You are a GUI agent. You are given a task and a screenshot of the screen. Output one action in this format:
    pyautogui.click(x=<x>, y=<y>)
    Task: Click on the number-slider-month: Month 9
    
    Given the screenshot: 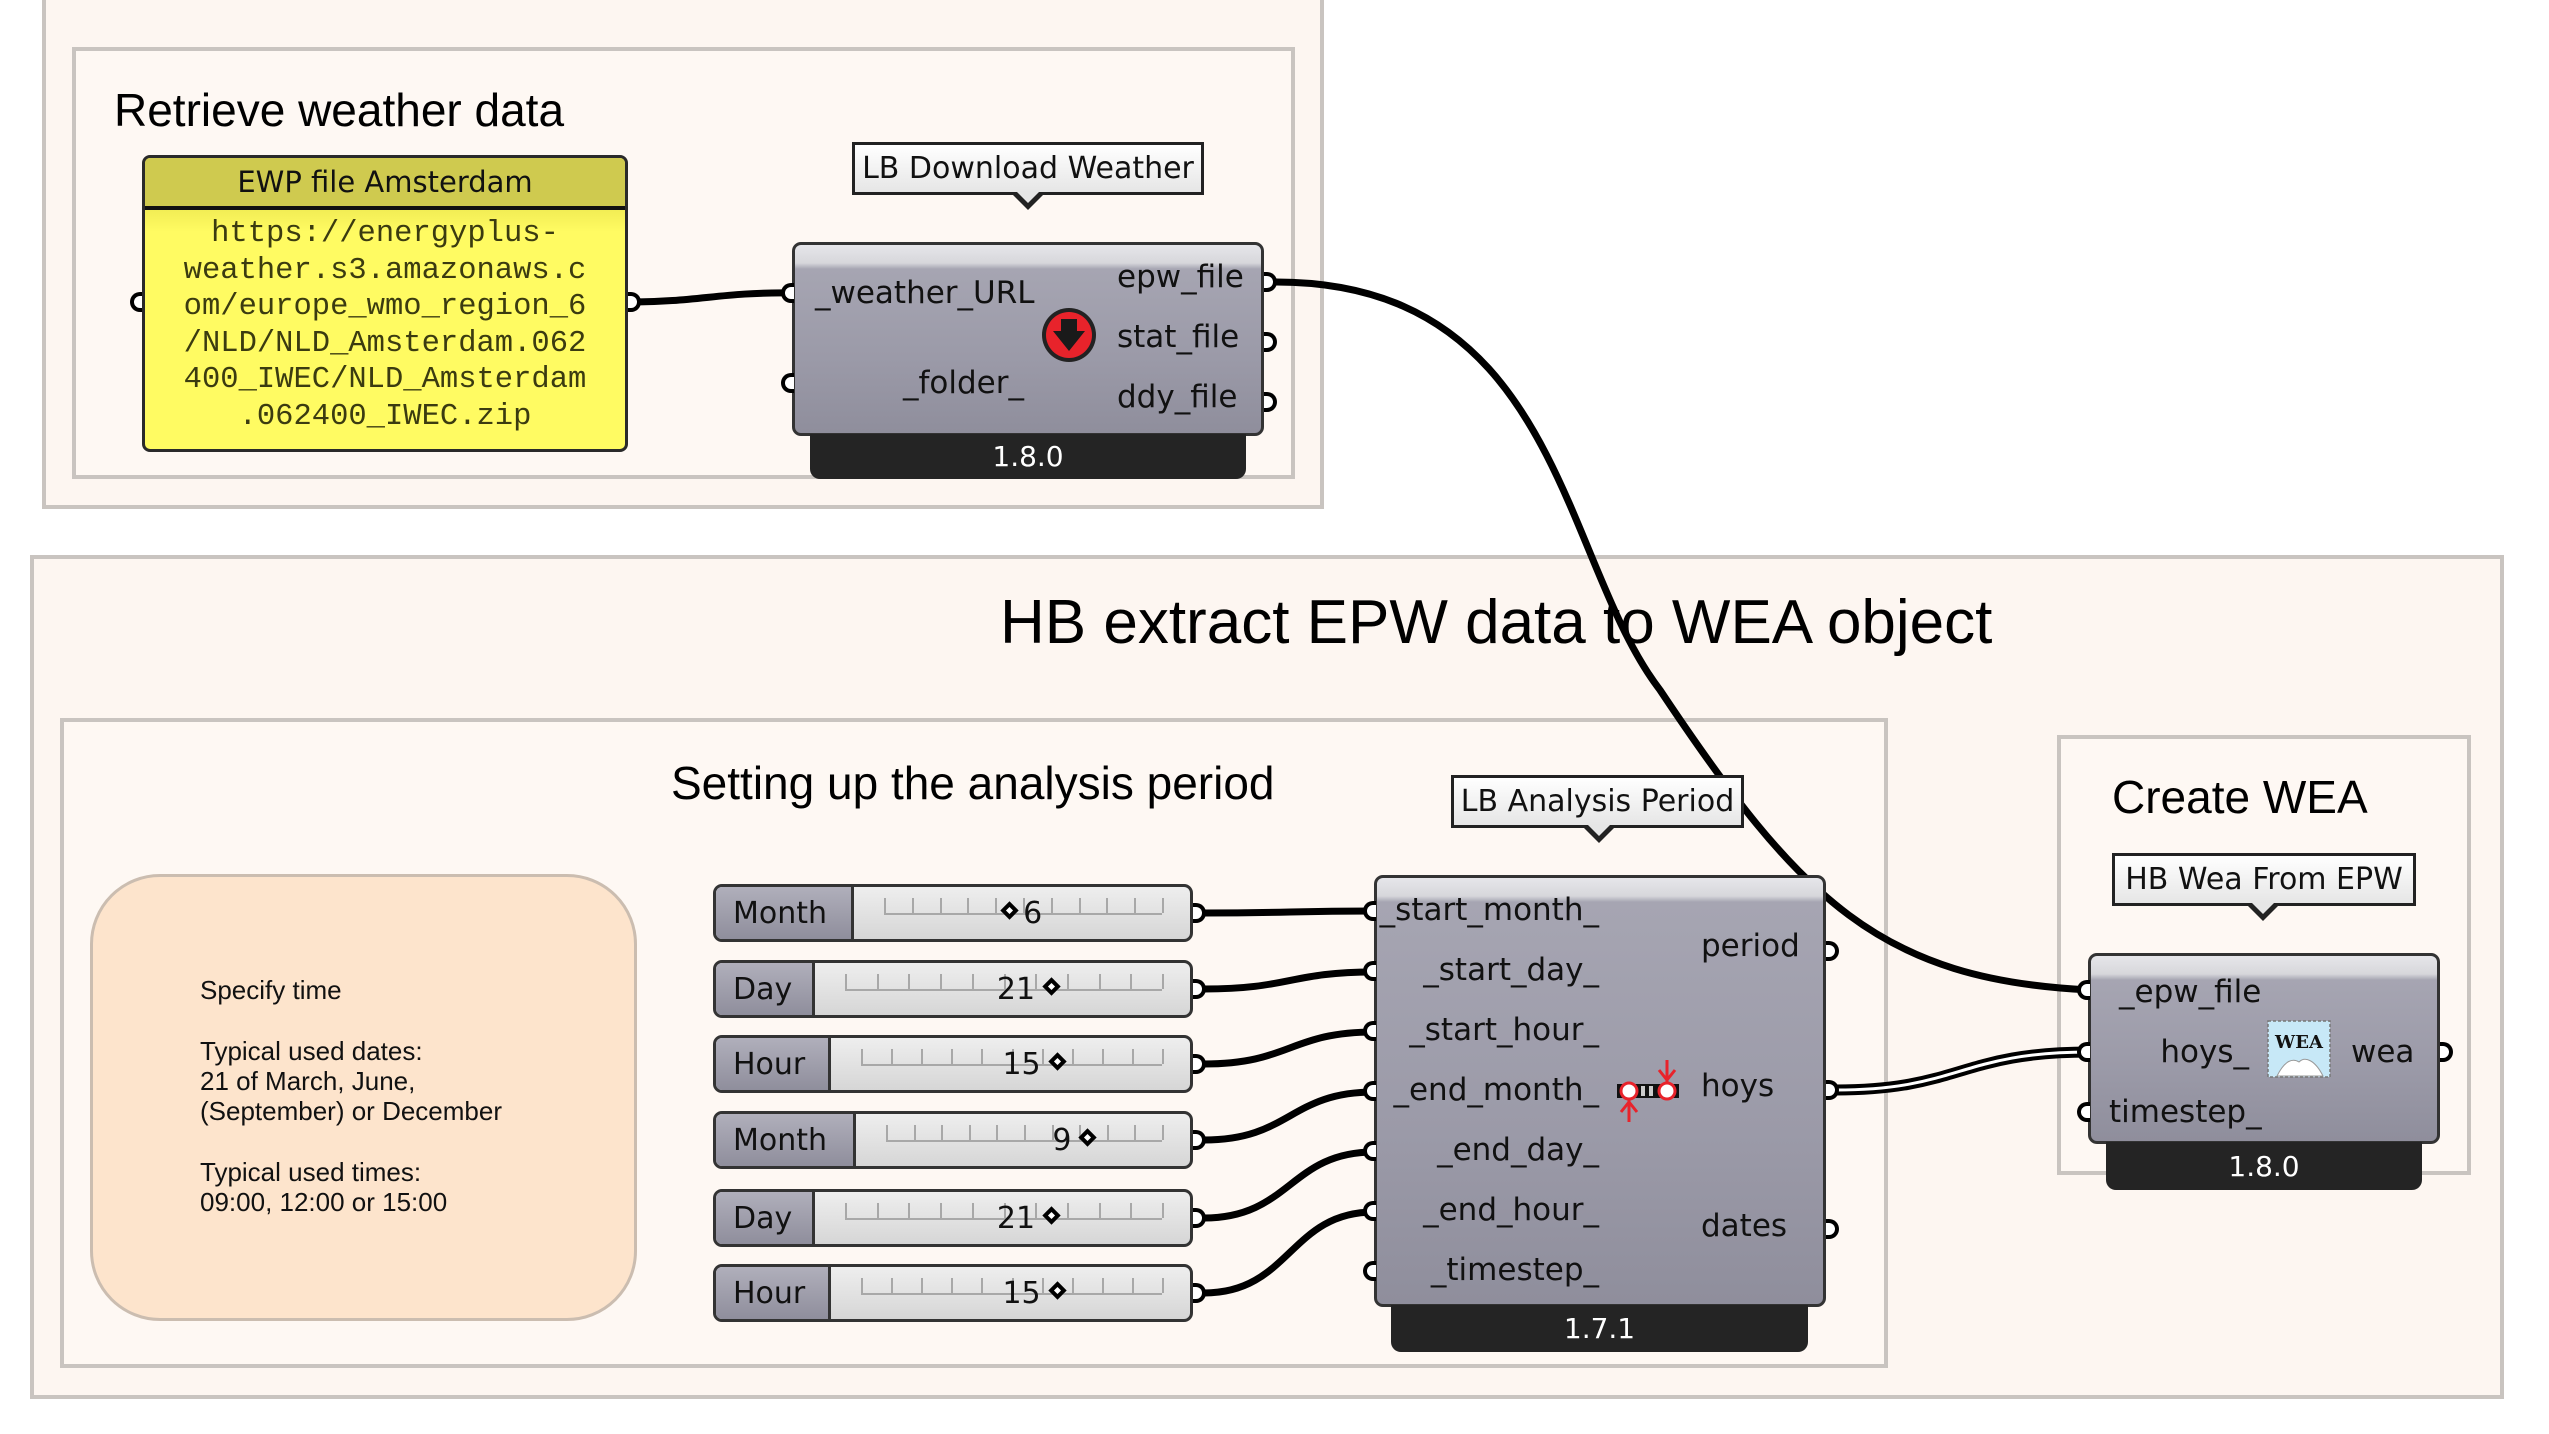 What is the action you would take?
    pyautogui.click(x=953, y=1140)
    